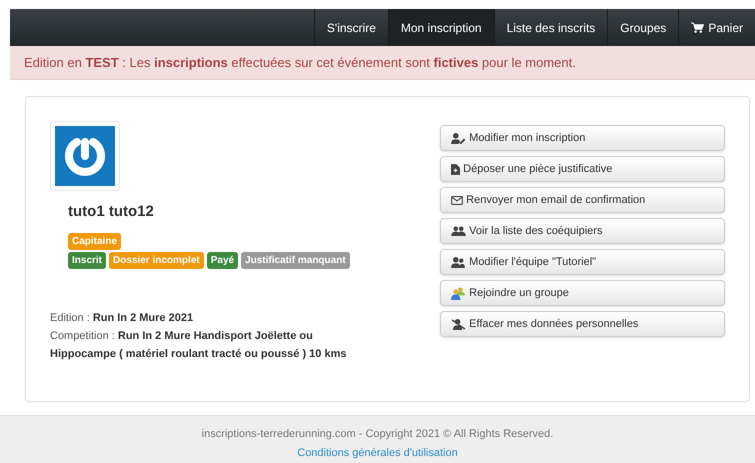 The width and height of the screenshot is (755, 463). What do you see at coordinates (582, 138) in the screenshot?
I see `action-button: Modifier mon inscription` at bounding box center [582, 138].